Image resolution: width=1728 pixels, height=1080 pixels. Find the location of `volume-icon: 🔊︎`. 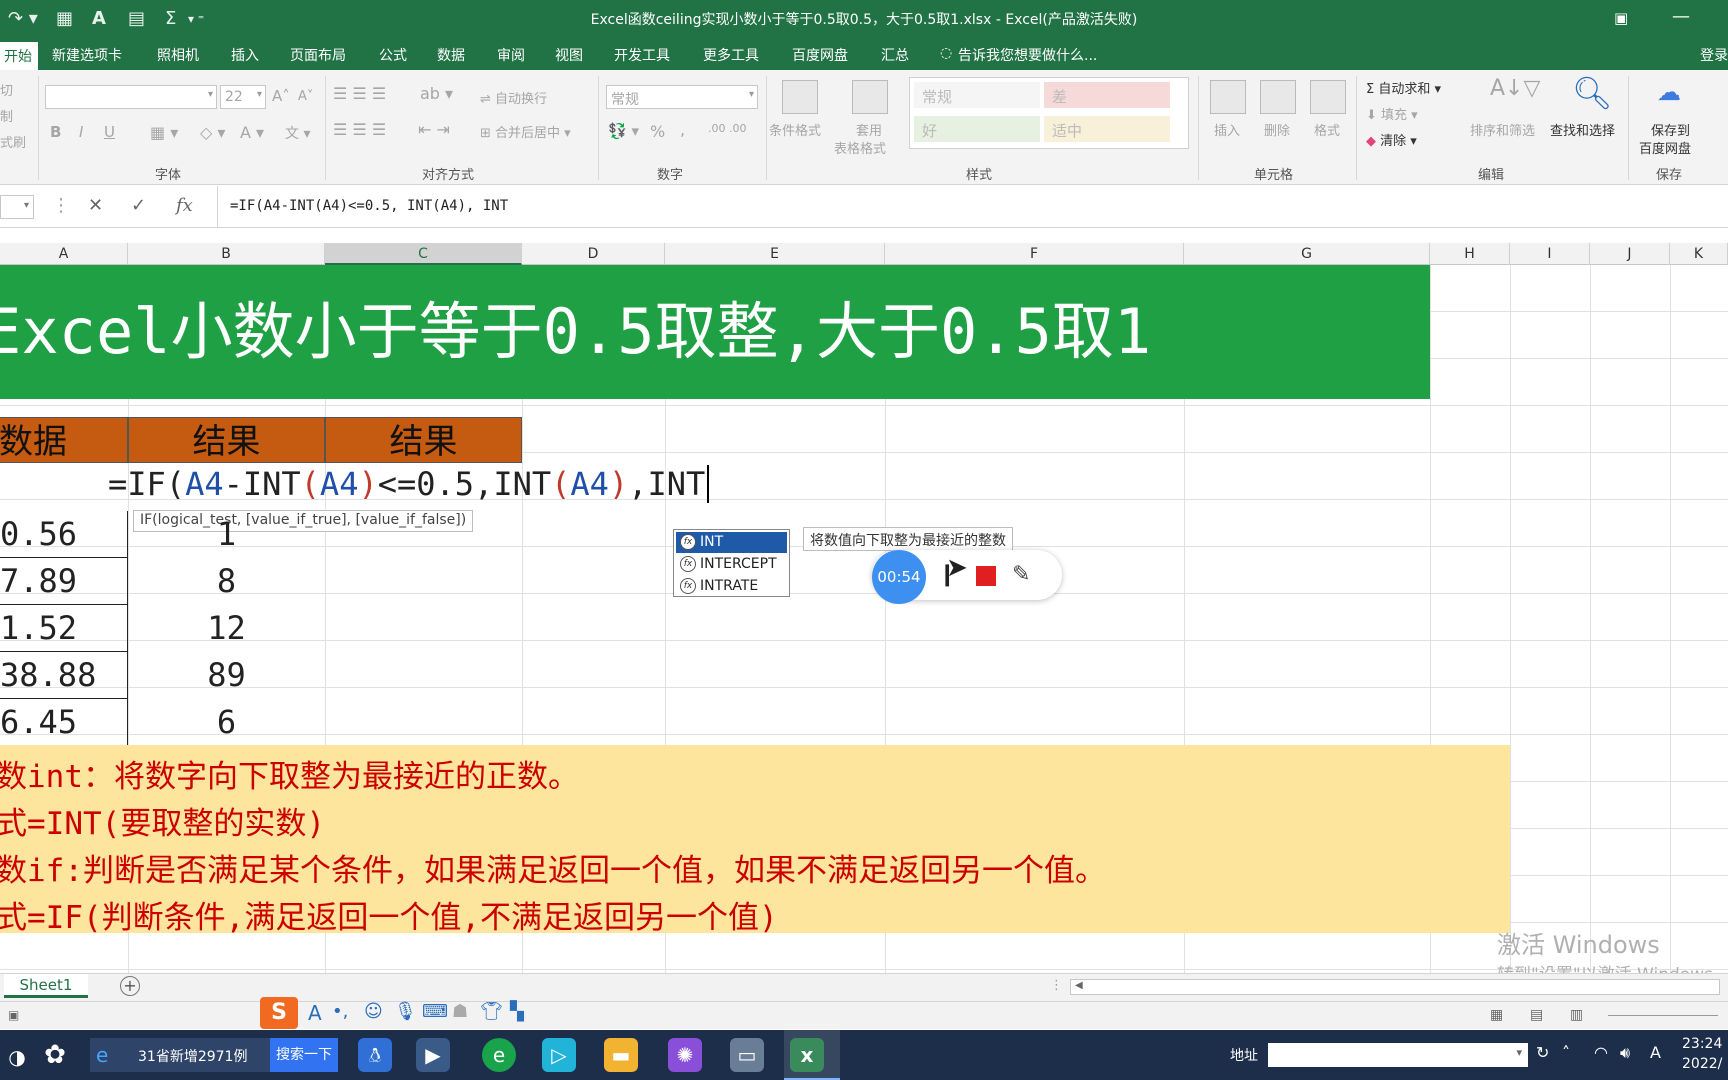

volume-icon: 🔊︎ is located at coordinates (1625, 1053).